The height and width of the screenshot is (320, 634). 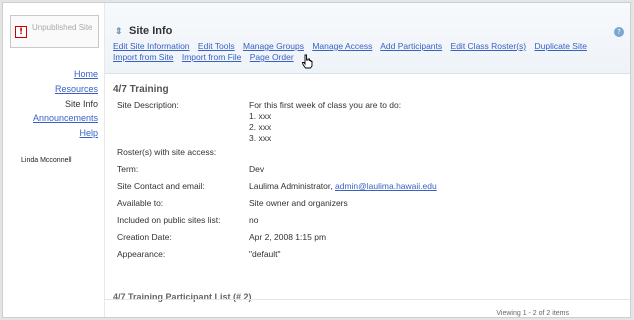 I want to click on page-order-link: Page Order, so click(x=272, y=57).